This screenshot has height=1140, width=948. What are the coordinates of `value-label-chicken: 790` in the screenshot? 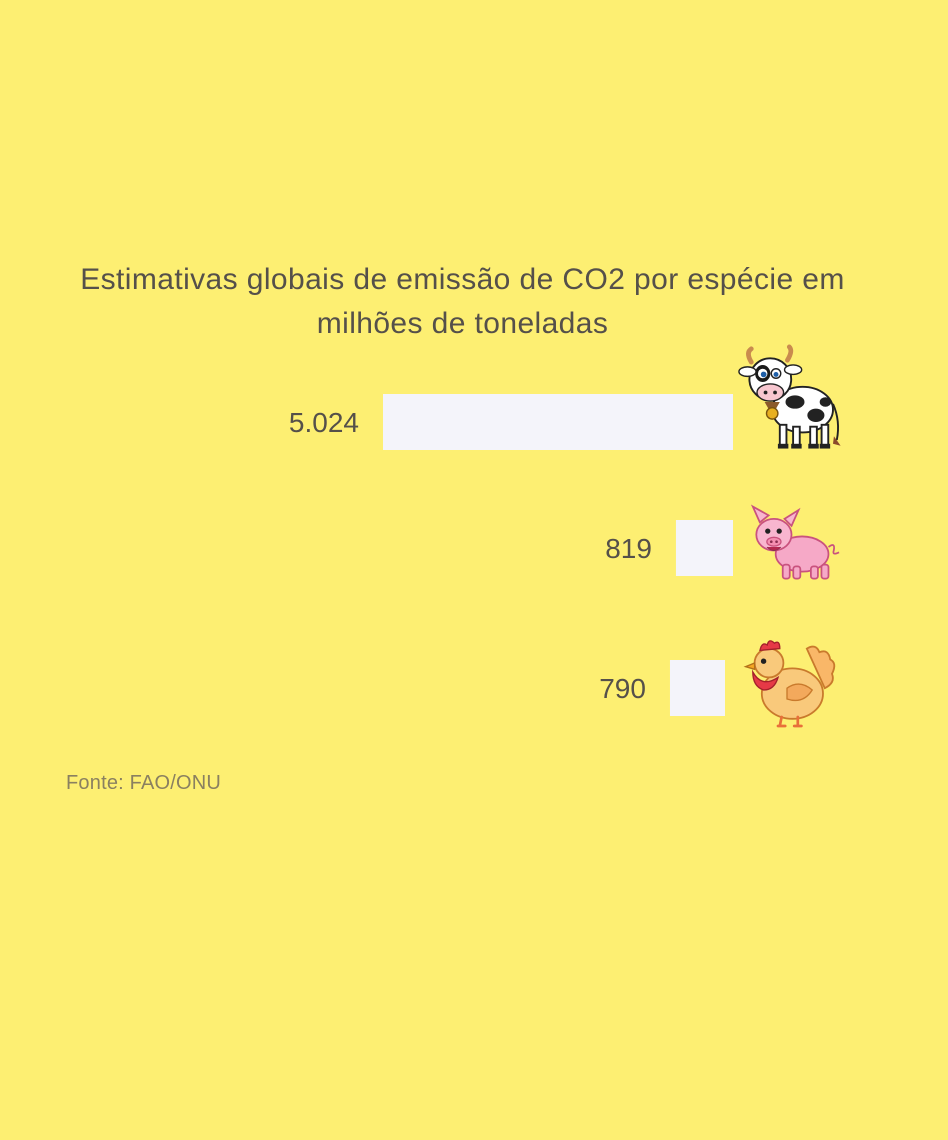 It's located at (622, 688).